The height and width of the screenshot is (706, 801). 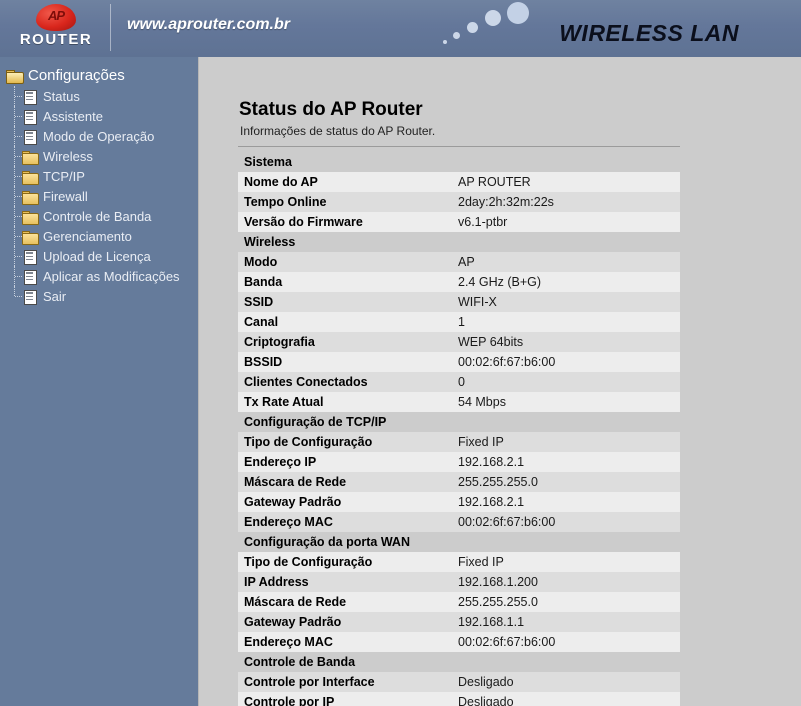 I want to click on sidebar-item-status: Status, so click(x=99, y=96).